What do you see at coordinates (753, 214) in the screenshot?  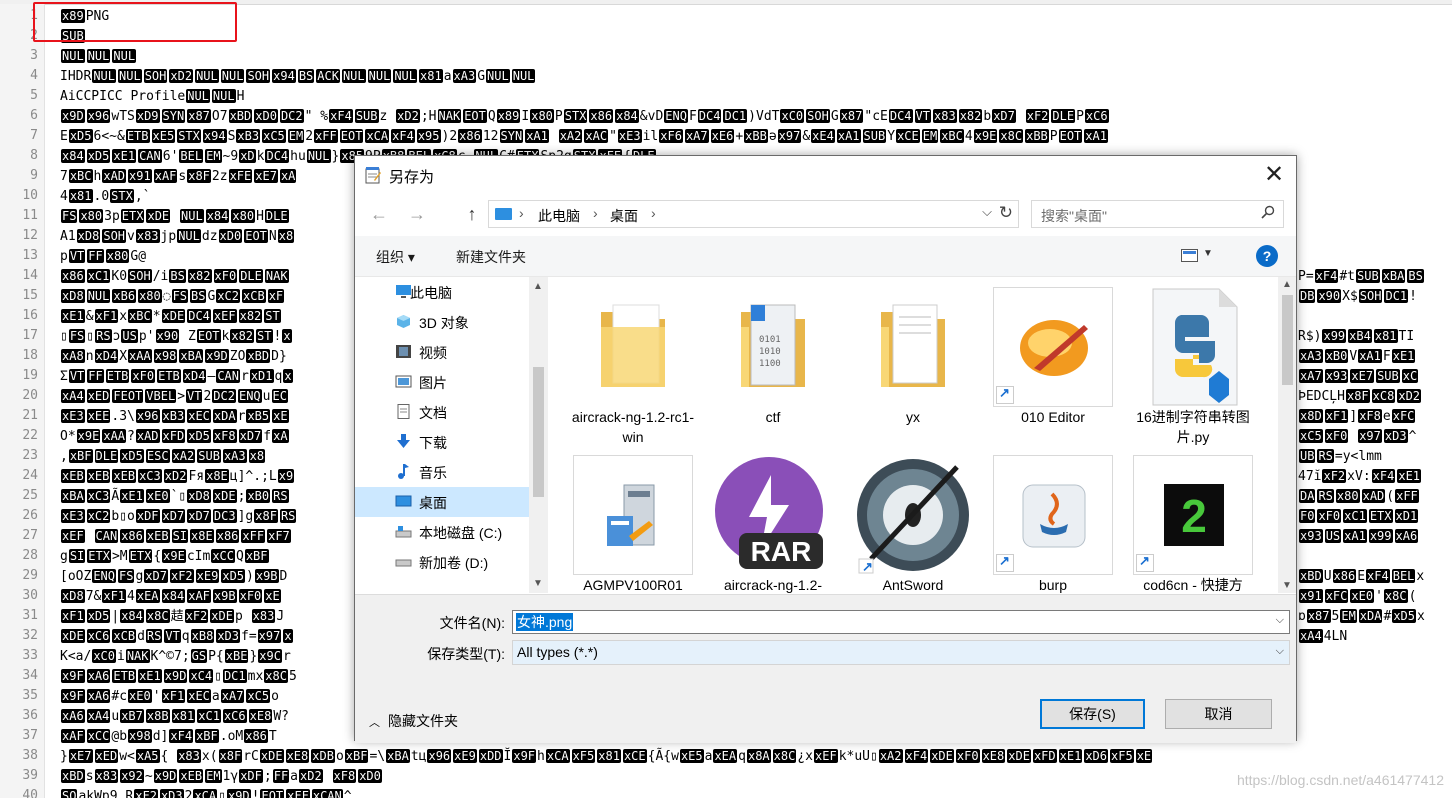 I see `address-bar: › 此电脑 › 桌面 › ⌵ ↻` at bounding box center [753, 214].